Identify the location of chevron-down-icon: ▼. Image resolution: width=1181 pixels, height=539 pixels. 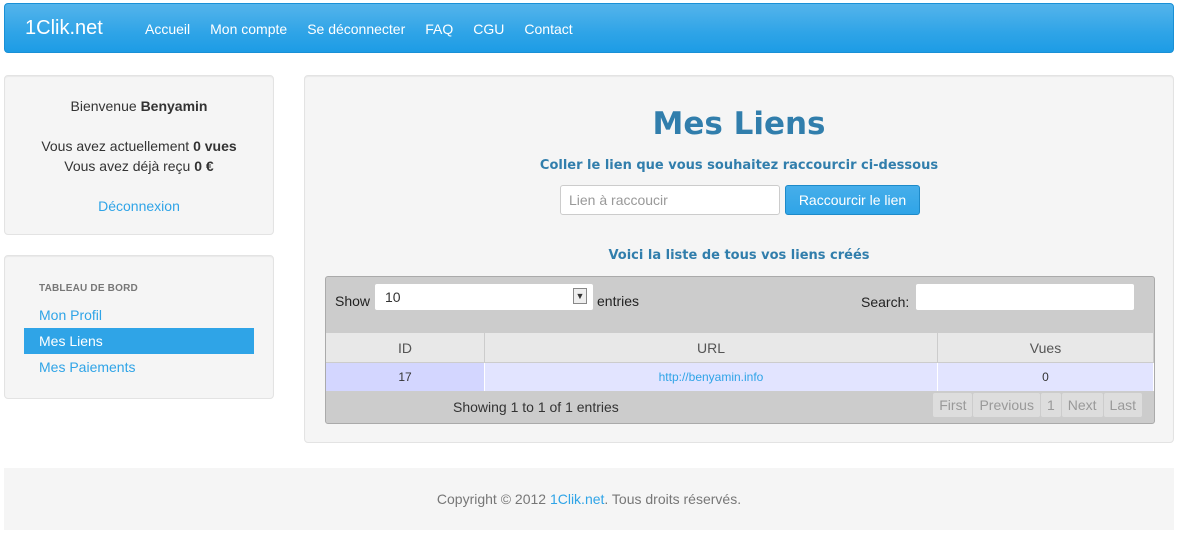
(580, 296).